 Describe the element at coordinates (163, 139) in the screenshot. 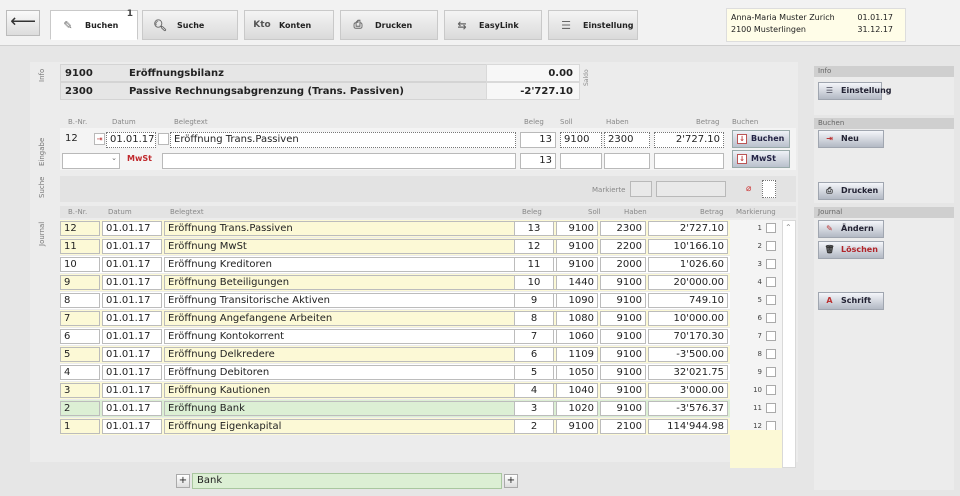

I see `calendar-icon` at that location.